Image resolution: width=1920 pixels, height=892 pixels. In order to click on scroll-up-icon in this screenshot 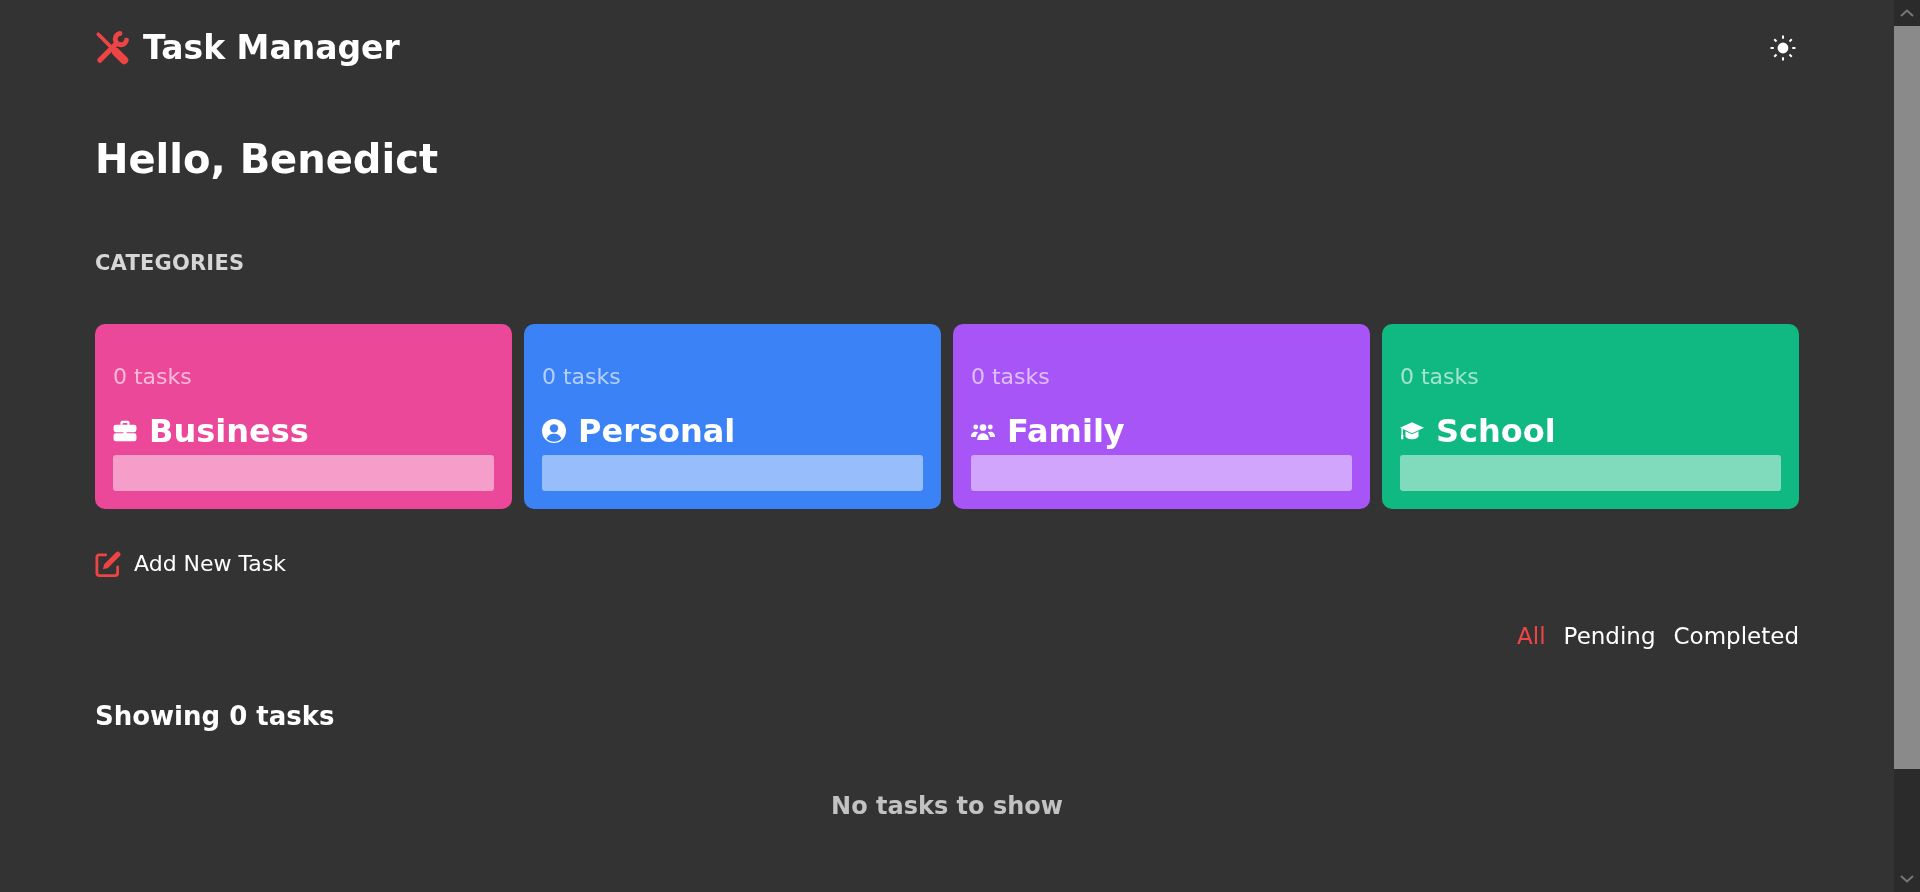, I will do `click(1907, 13)`.